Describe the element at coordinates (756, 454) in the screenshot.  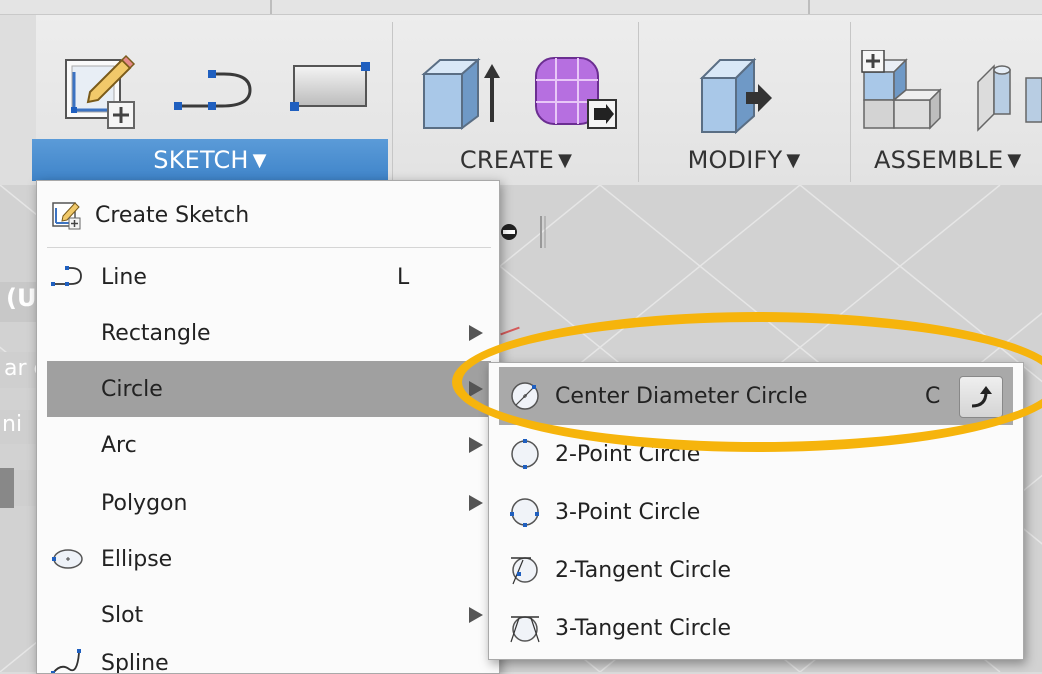
I see `submenu-item-2-point-circle: 2-Point Circle` at that location.